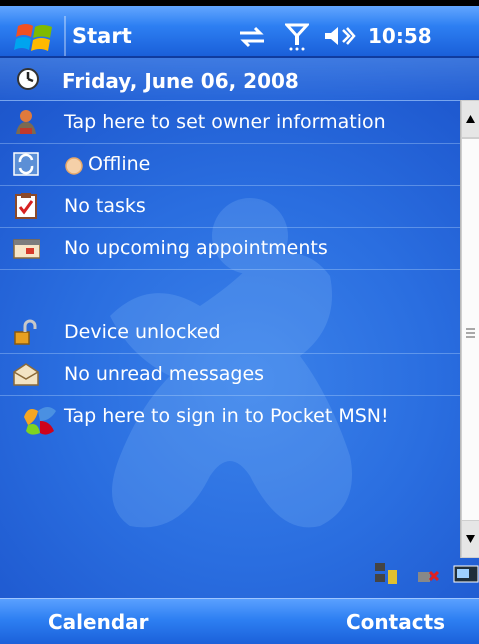 This screenshot has height=644, width=479. Describe the element at coordinates (26, 164) in the screenshot. I see `sync-icon` at that location.